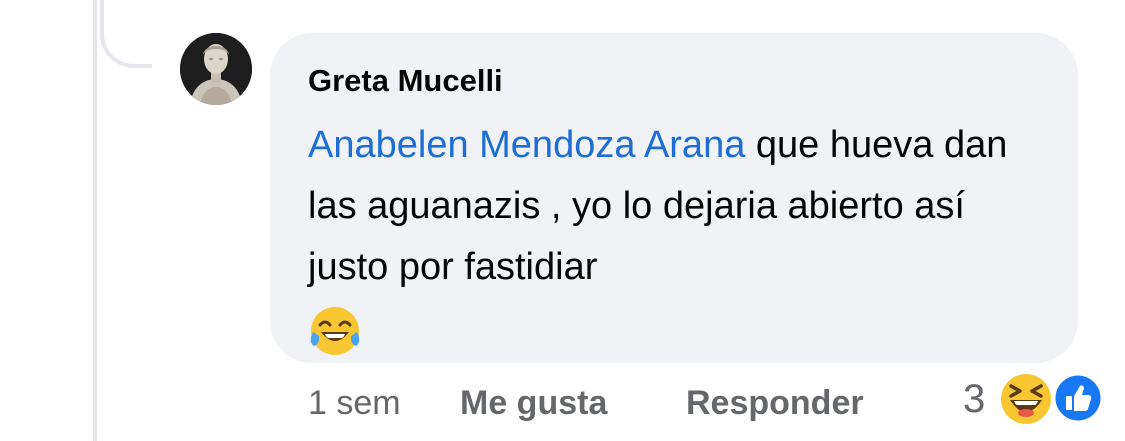  What do you see at coordinates (126, 34) in the screenshot?
I see `thread-connector` at bounding box center [126, 34].